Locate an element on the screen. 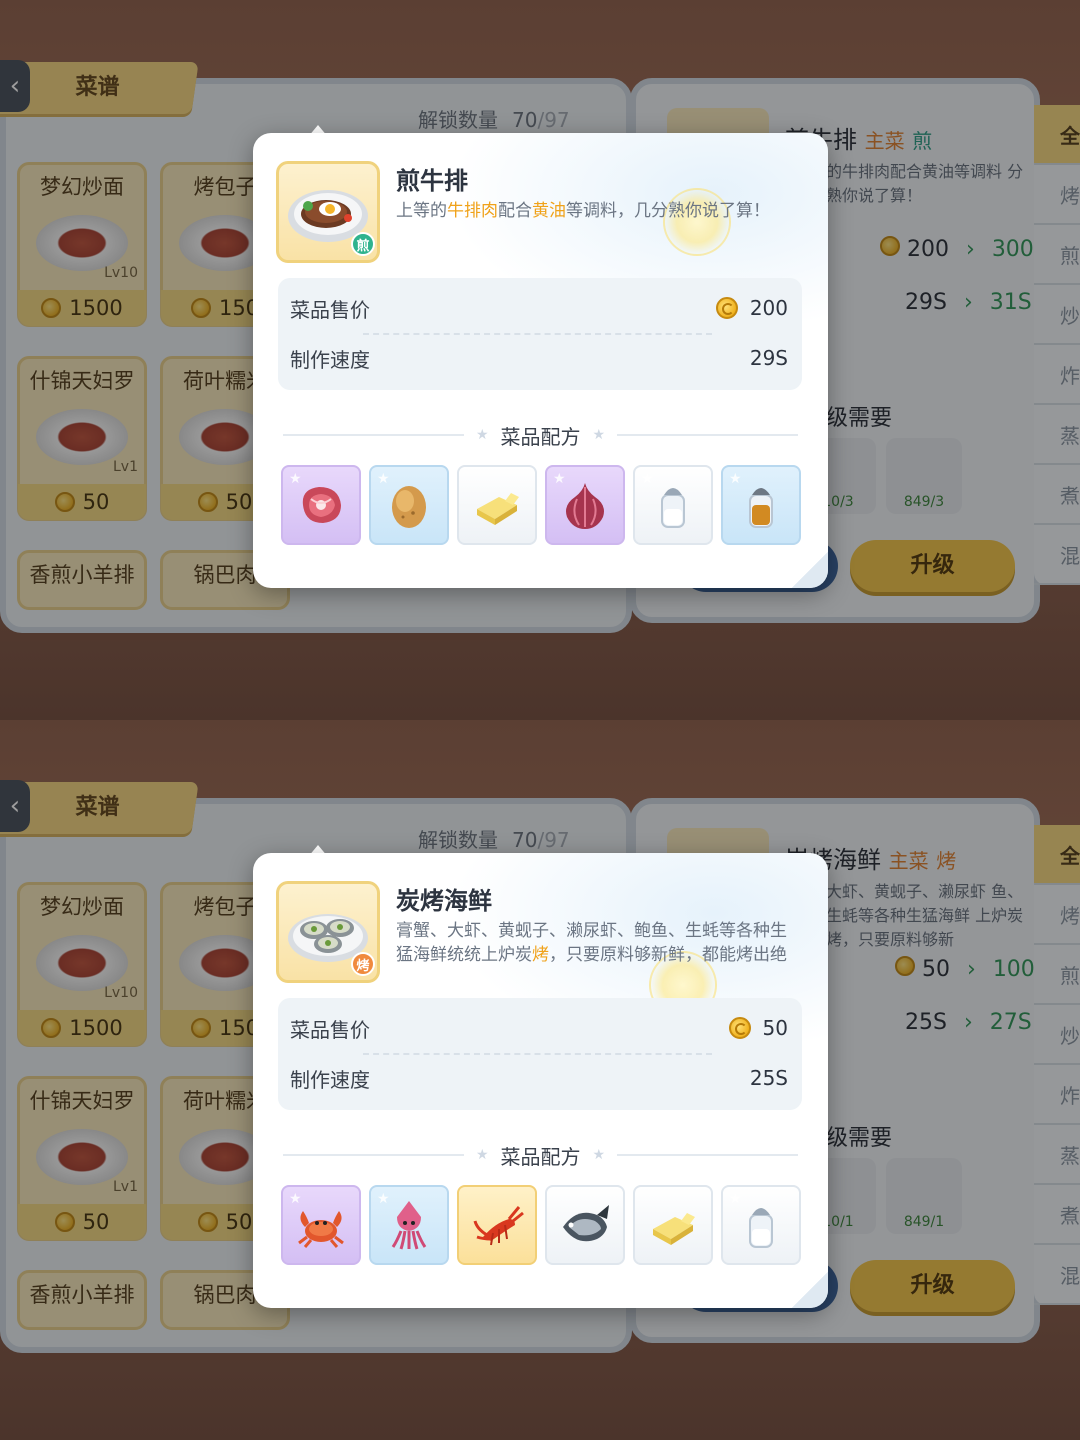  back-arrow-icon: ‹ is located at coordinates (15, 806).